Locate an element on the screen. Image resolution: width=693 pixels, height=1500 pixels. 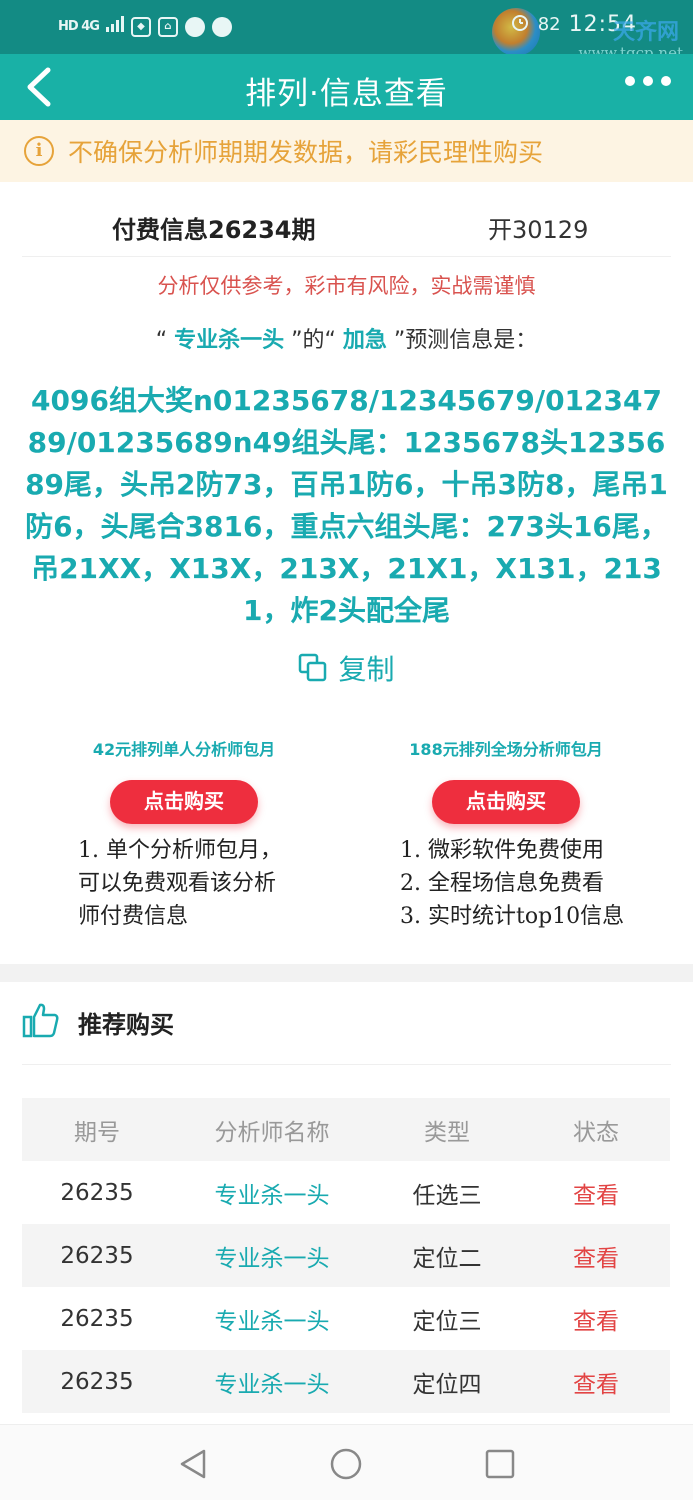
column-header: 分析师名称 is located at coordinates (272, 1132).